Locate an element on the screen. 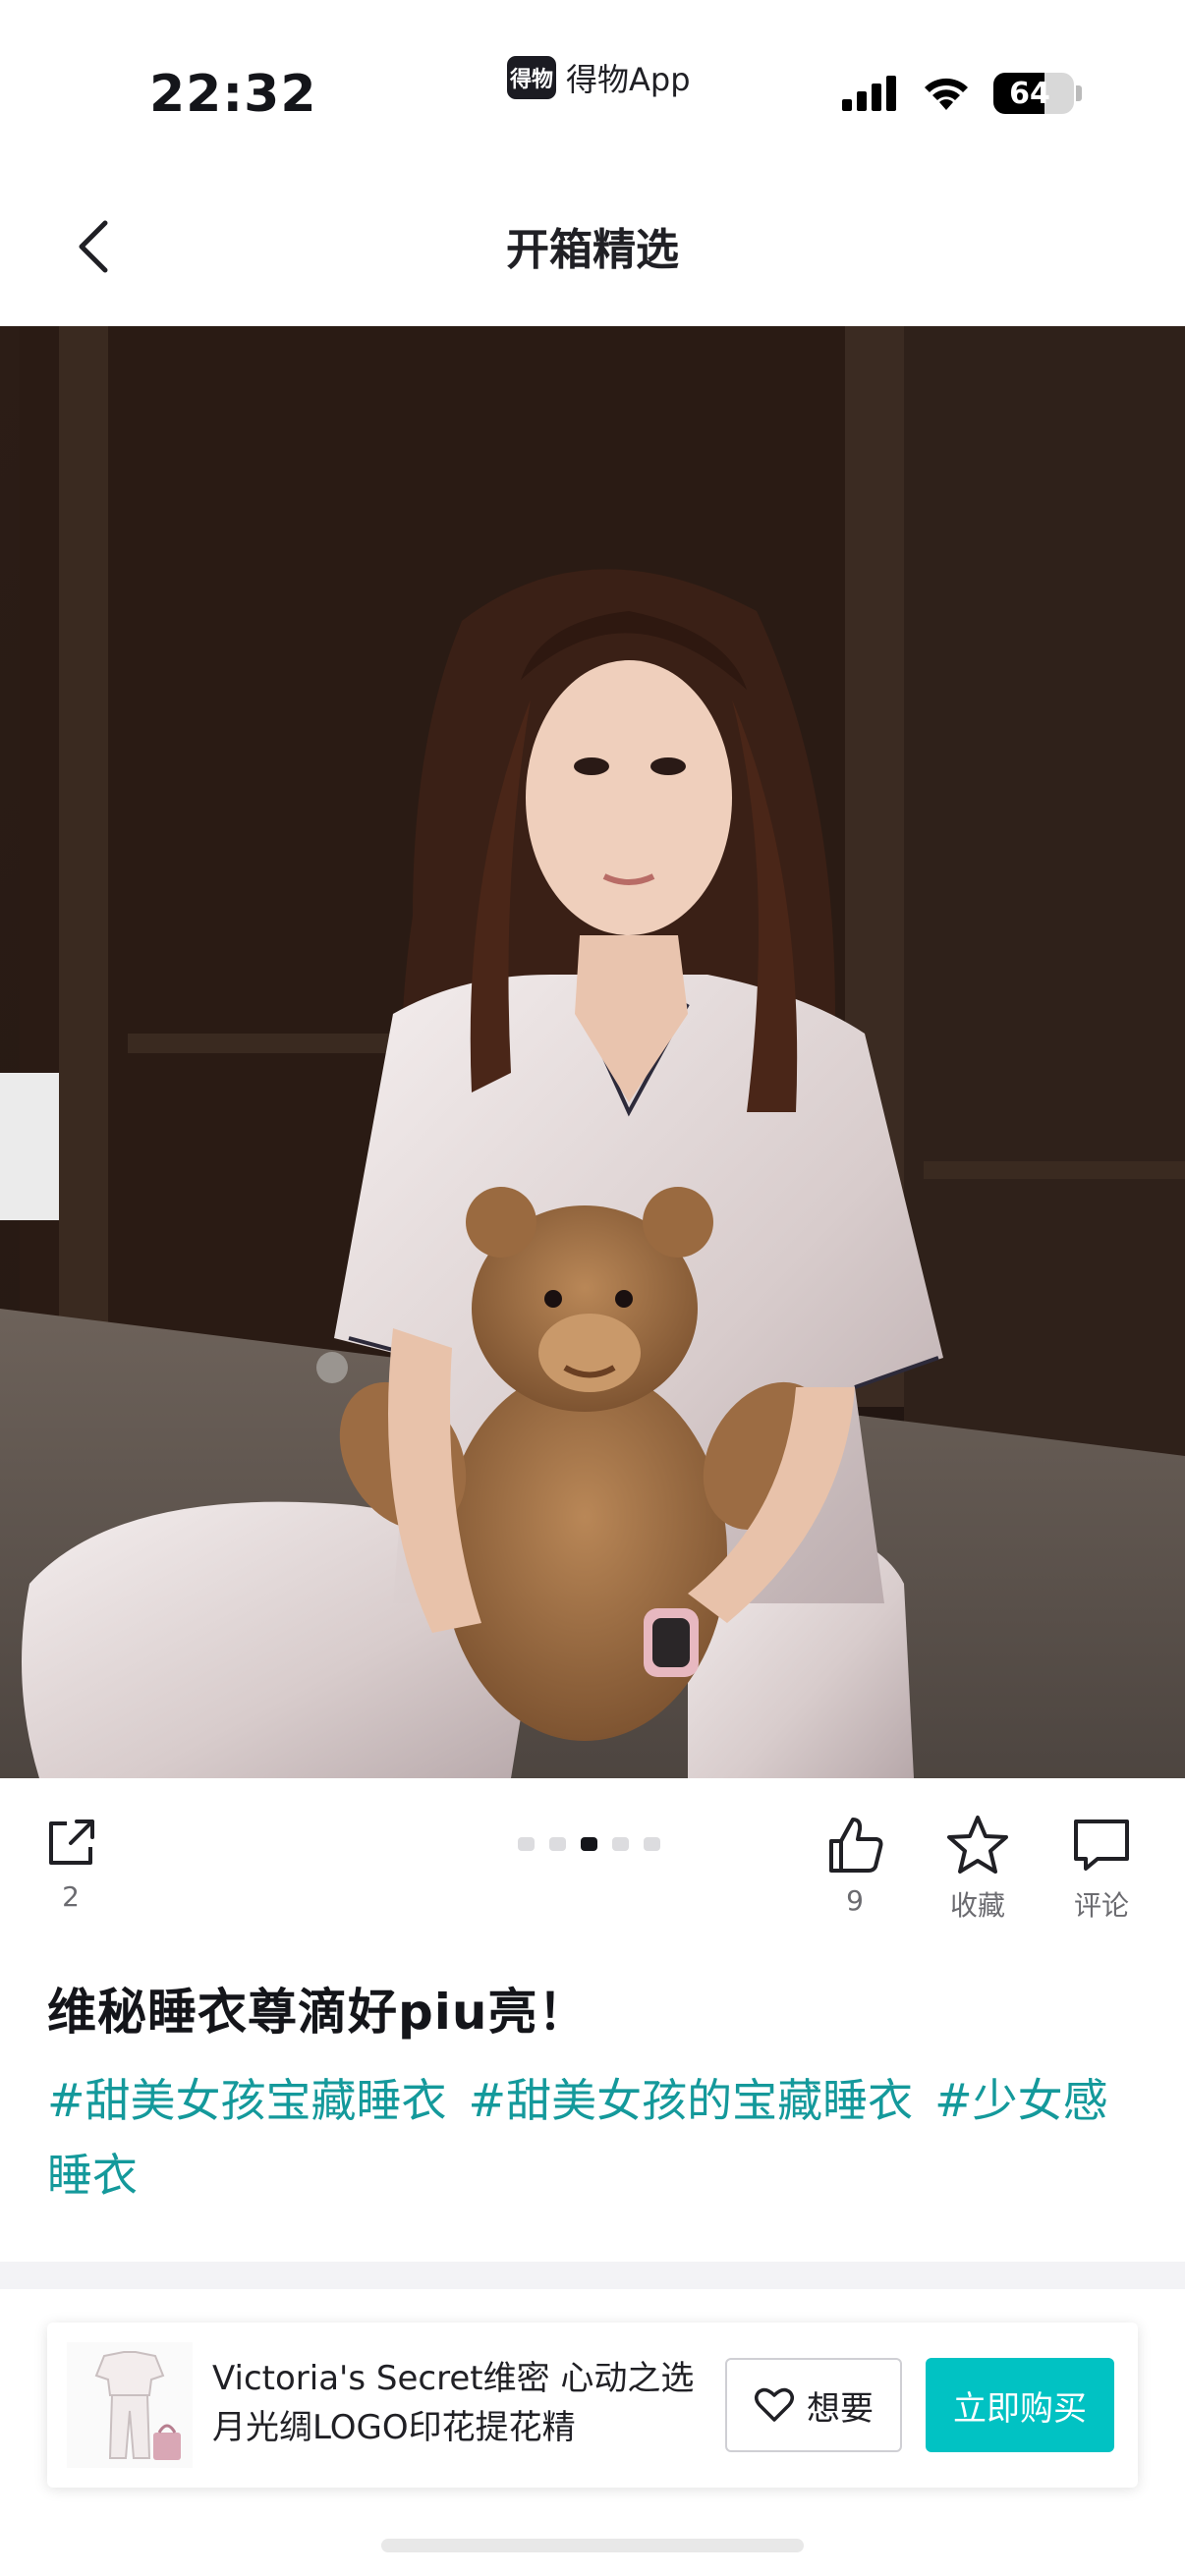  battery-nub is located at coordinates (1079, 93).